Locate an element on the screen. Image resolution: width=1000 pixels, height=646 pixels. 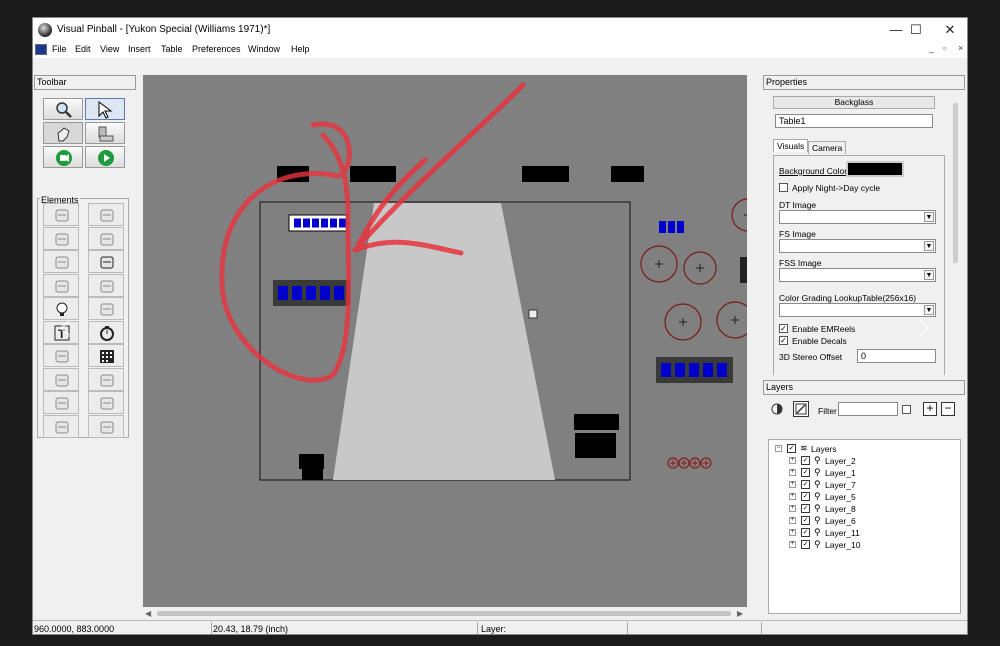
horizontal-scrollbar: ◀ ▶ is located at coordinates (445, 613).